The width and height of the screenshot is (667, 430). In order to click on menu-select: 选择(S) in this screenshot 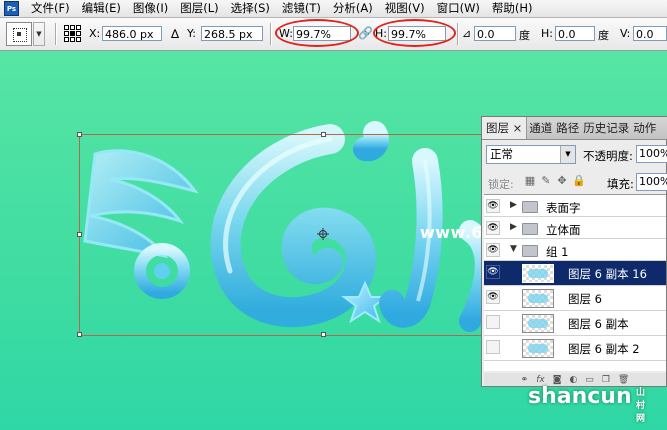, I will do `click(250, 8)`.